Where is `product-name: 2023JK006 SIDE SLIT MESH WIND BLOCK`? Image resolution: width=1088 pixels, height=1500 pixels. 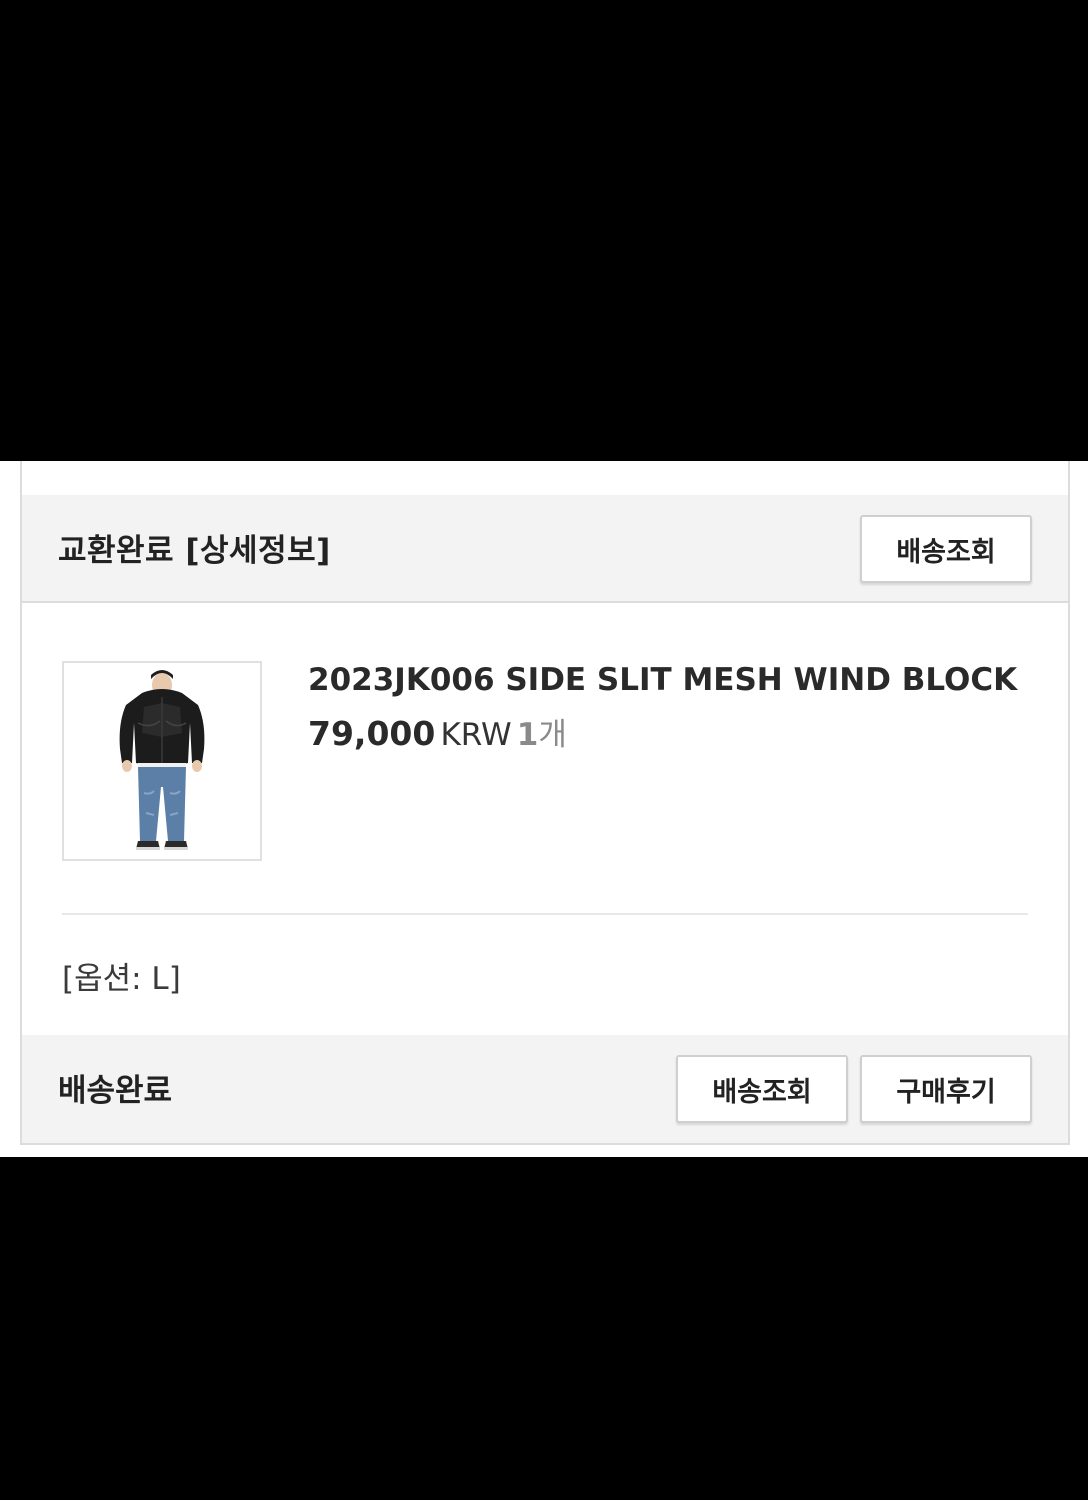
product-name: 2023JK006 SIDE SLIT MESH WIND BLOCK is located at coordinates (662, 680).